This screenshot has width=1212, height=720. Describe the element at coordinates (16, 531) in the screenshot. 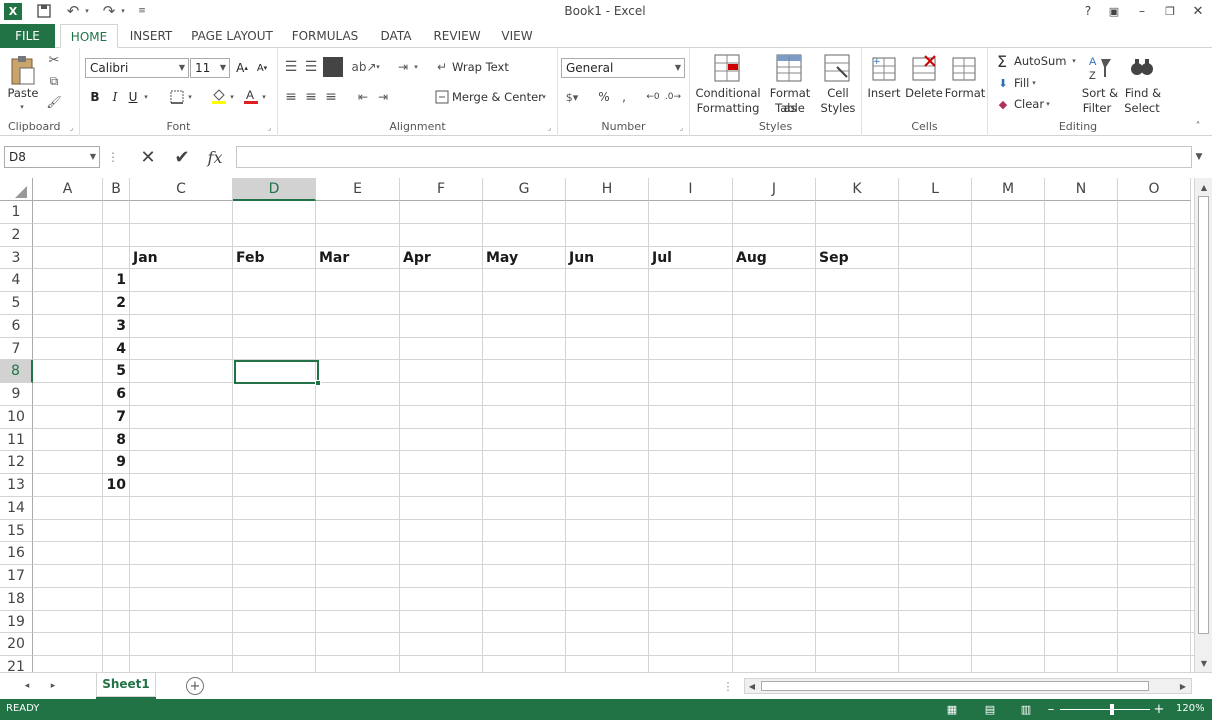

I see `row-header-15: 15` at that location.